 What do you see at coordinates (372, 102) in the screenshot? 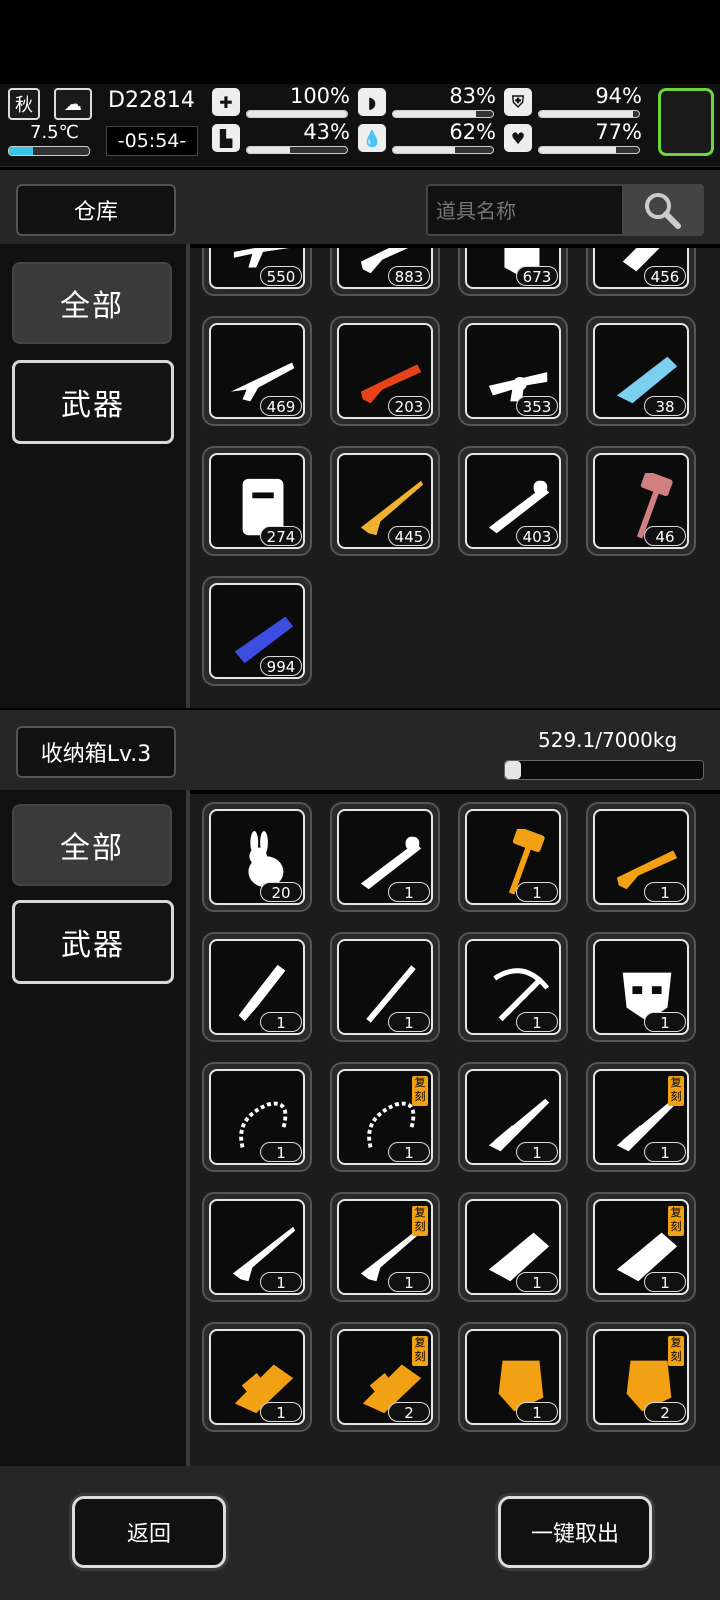
I see `stomach-icon: ◗` at bounding box center [372, 102].